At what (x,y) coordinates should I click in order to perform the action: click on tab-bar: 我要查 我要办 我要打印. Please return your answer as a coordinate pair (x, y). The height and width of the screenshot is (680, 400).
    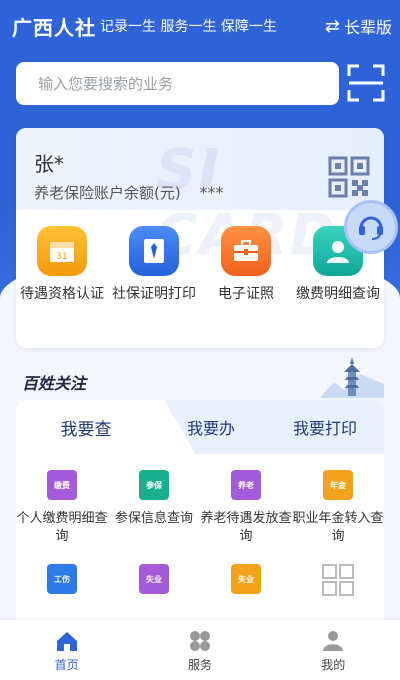
    Looking at the image, I should click on (200, 427).